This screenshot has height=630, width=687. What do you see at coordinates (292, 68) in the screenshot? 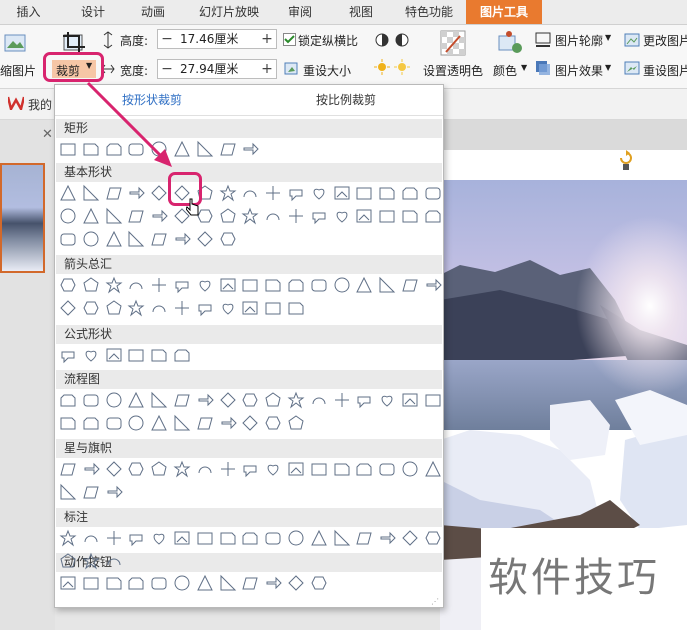
I see `reset-size-icon` at bounding box center [292, 68].